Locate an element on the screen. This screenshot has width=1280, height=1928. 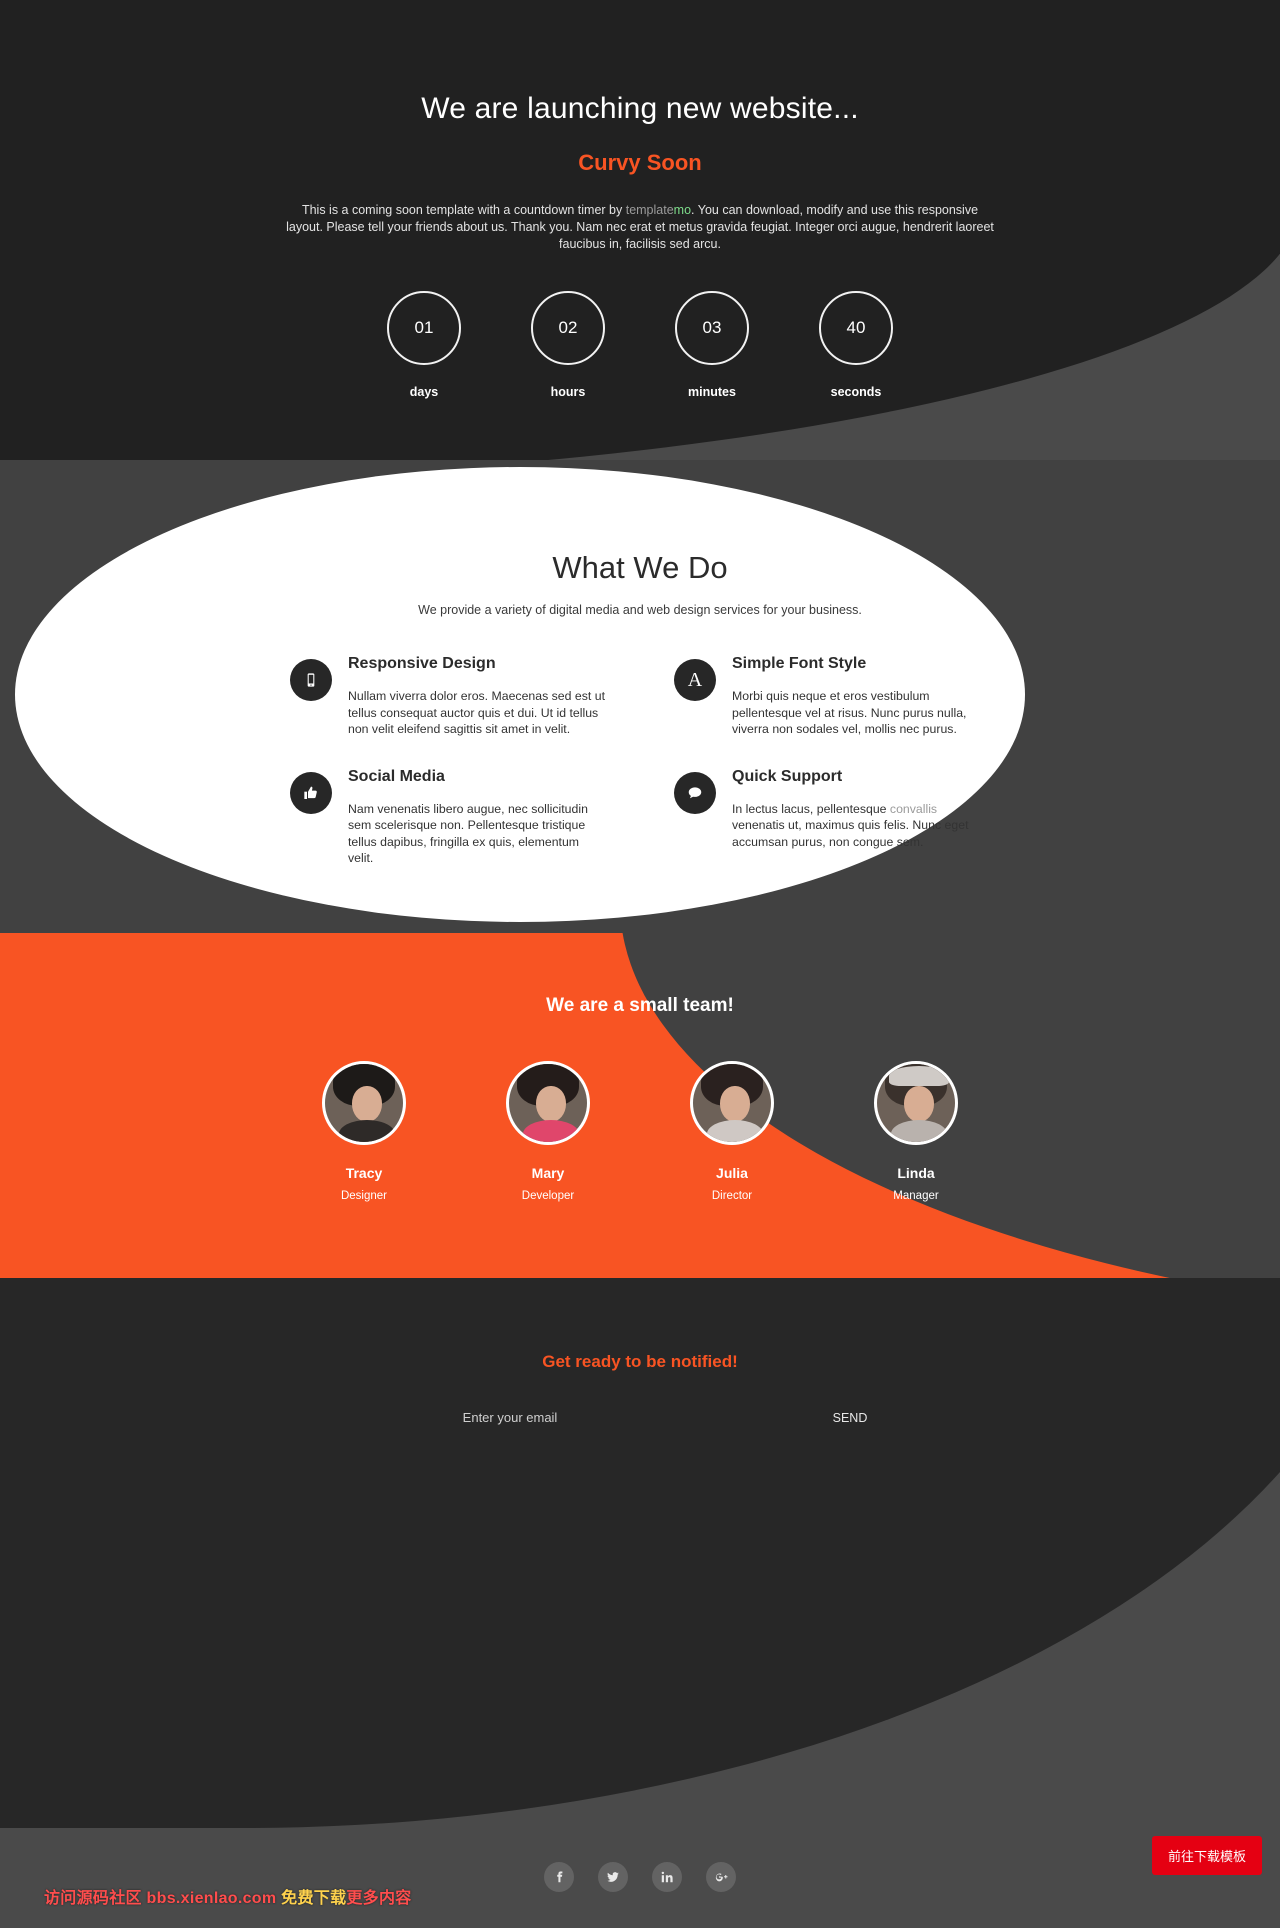
feature-text-pre: In lectus lacus, pellentesque is located at coordinates (811, 808).